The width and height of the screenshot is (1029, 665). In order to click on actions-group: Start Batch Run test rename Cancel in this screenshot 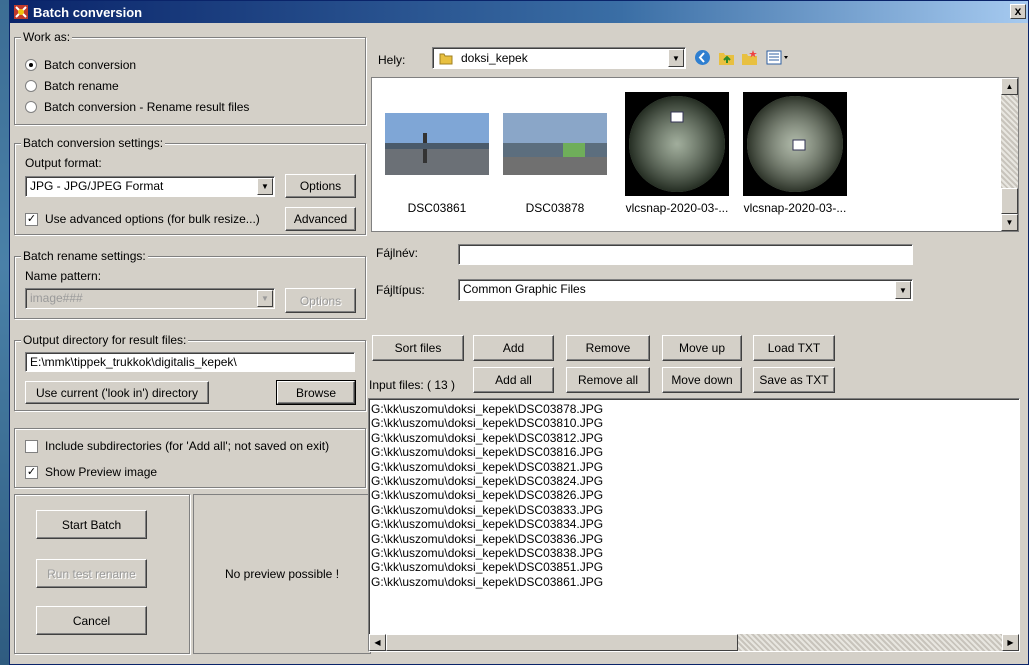, I will do `click(102, 574)`.